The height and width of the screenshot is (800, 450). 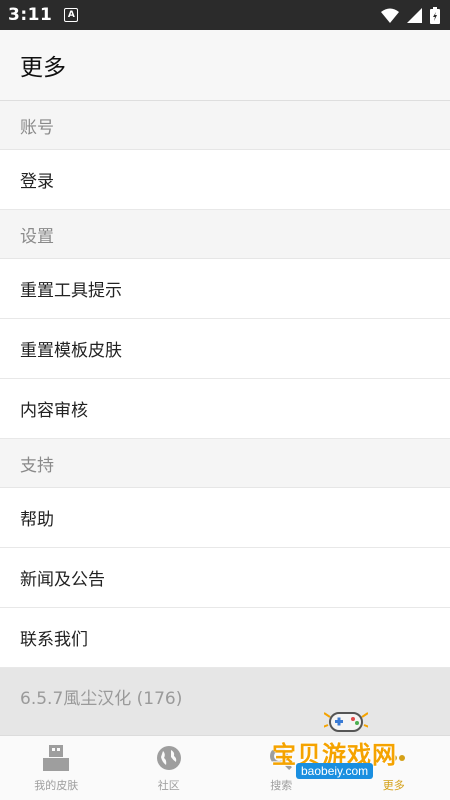 I want to click on tab-my-skins: 我的皮肤, so click(x=56, y=768).